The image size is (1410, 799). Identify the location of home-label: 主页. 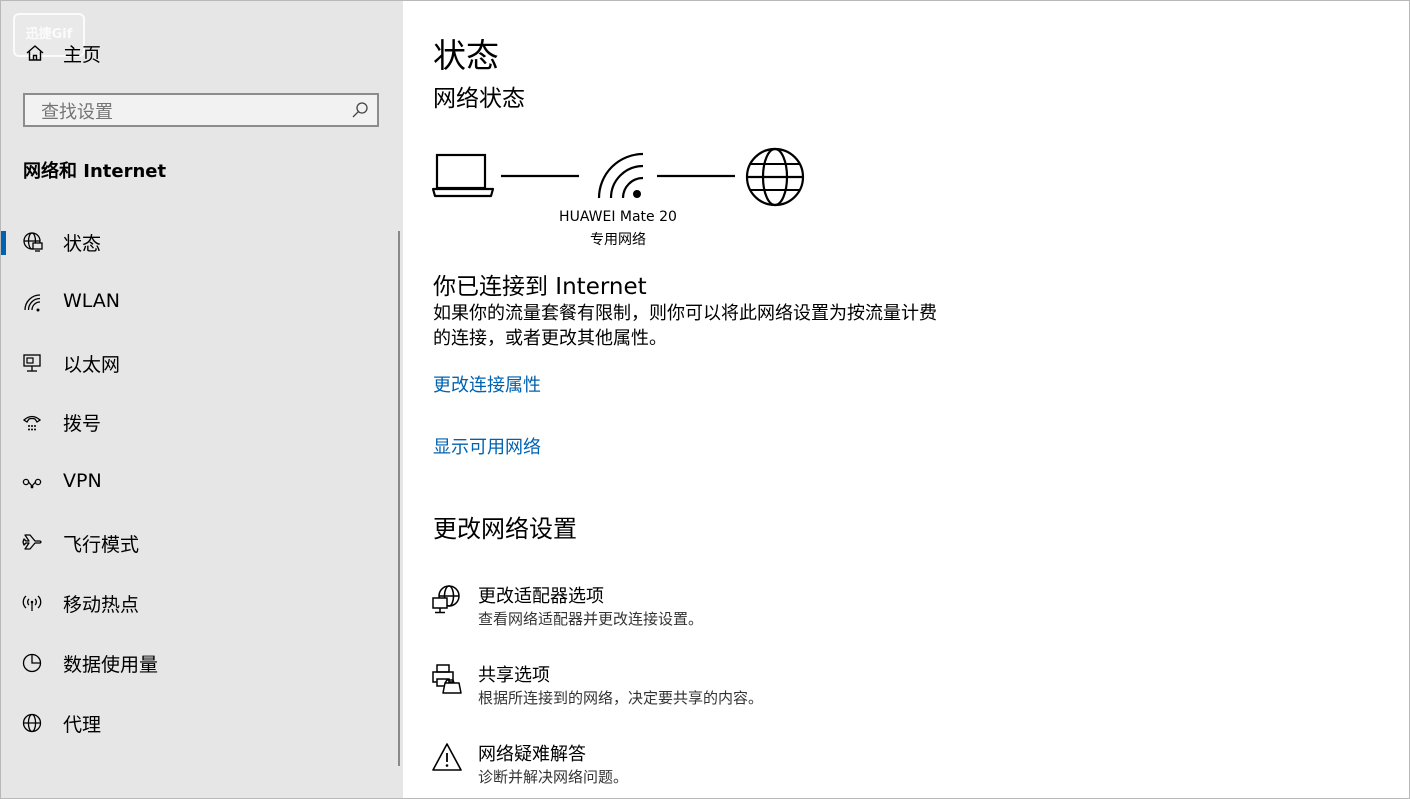
(82, 54).